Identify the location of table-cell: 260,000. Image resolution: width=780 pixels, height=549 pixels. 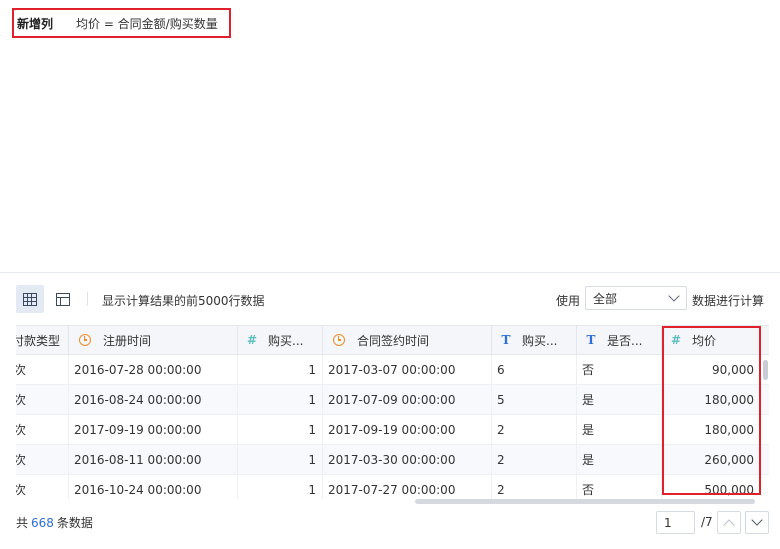
(729, 459).